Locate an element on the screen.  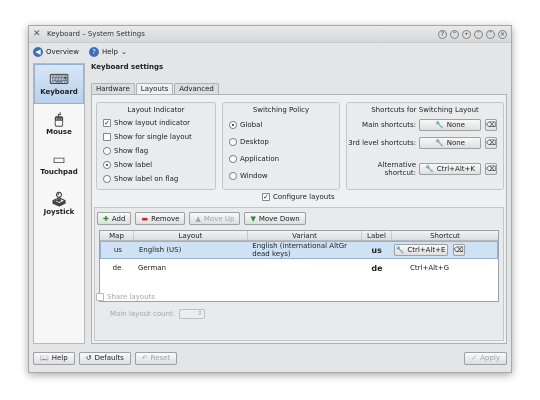
sidebar-item-keyboard: ⌨ Keyboard is located at coordinates (59, 84).